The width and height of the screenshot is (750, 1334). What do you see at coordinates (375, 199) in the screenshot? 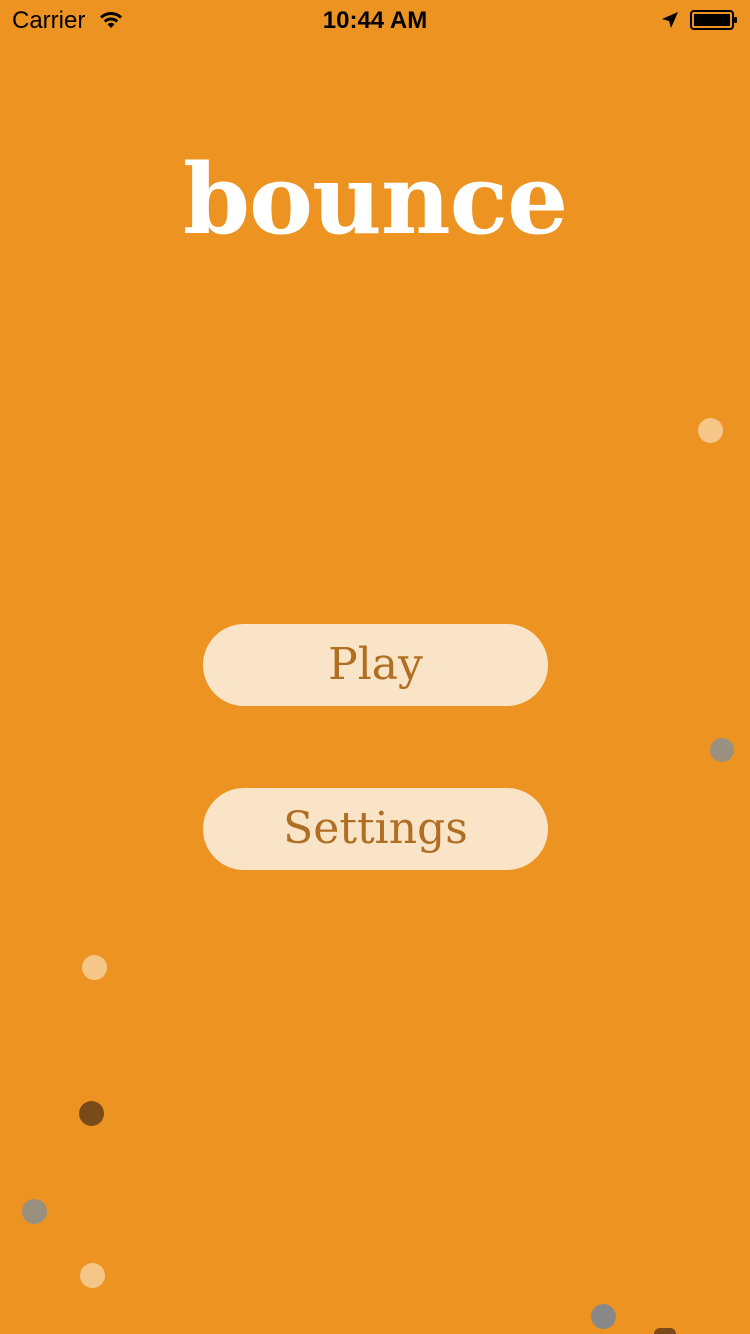
I see `game-title: bounce` at bounding box center [375, 199].